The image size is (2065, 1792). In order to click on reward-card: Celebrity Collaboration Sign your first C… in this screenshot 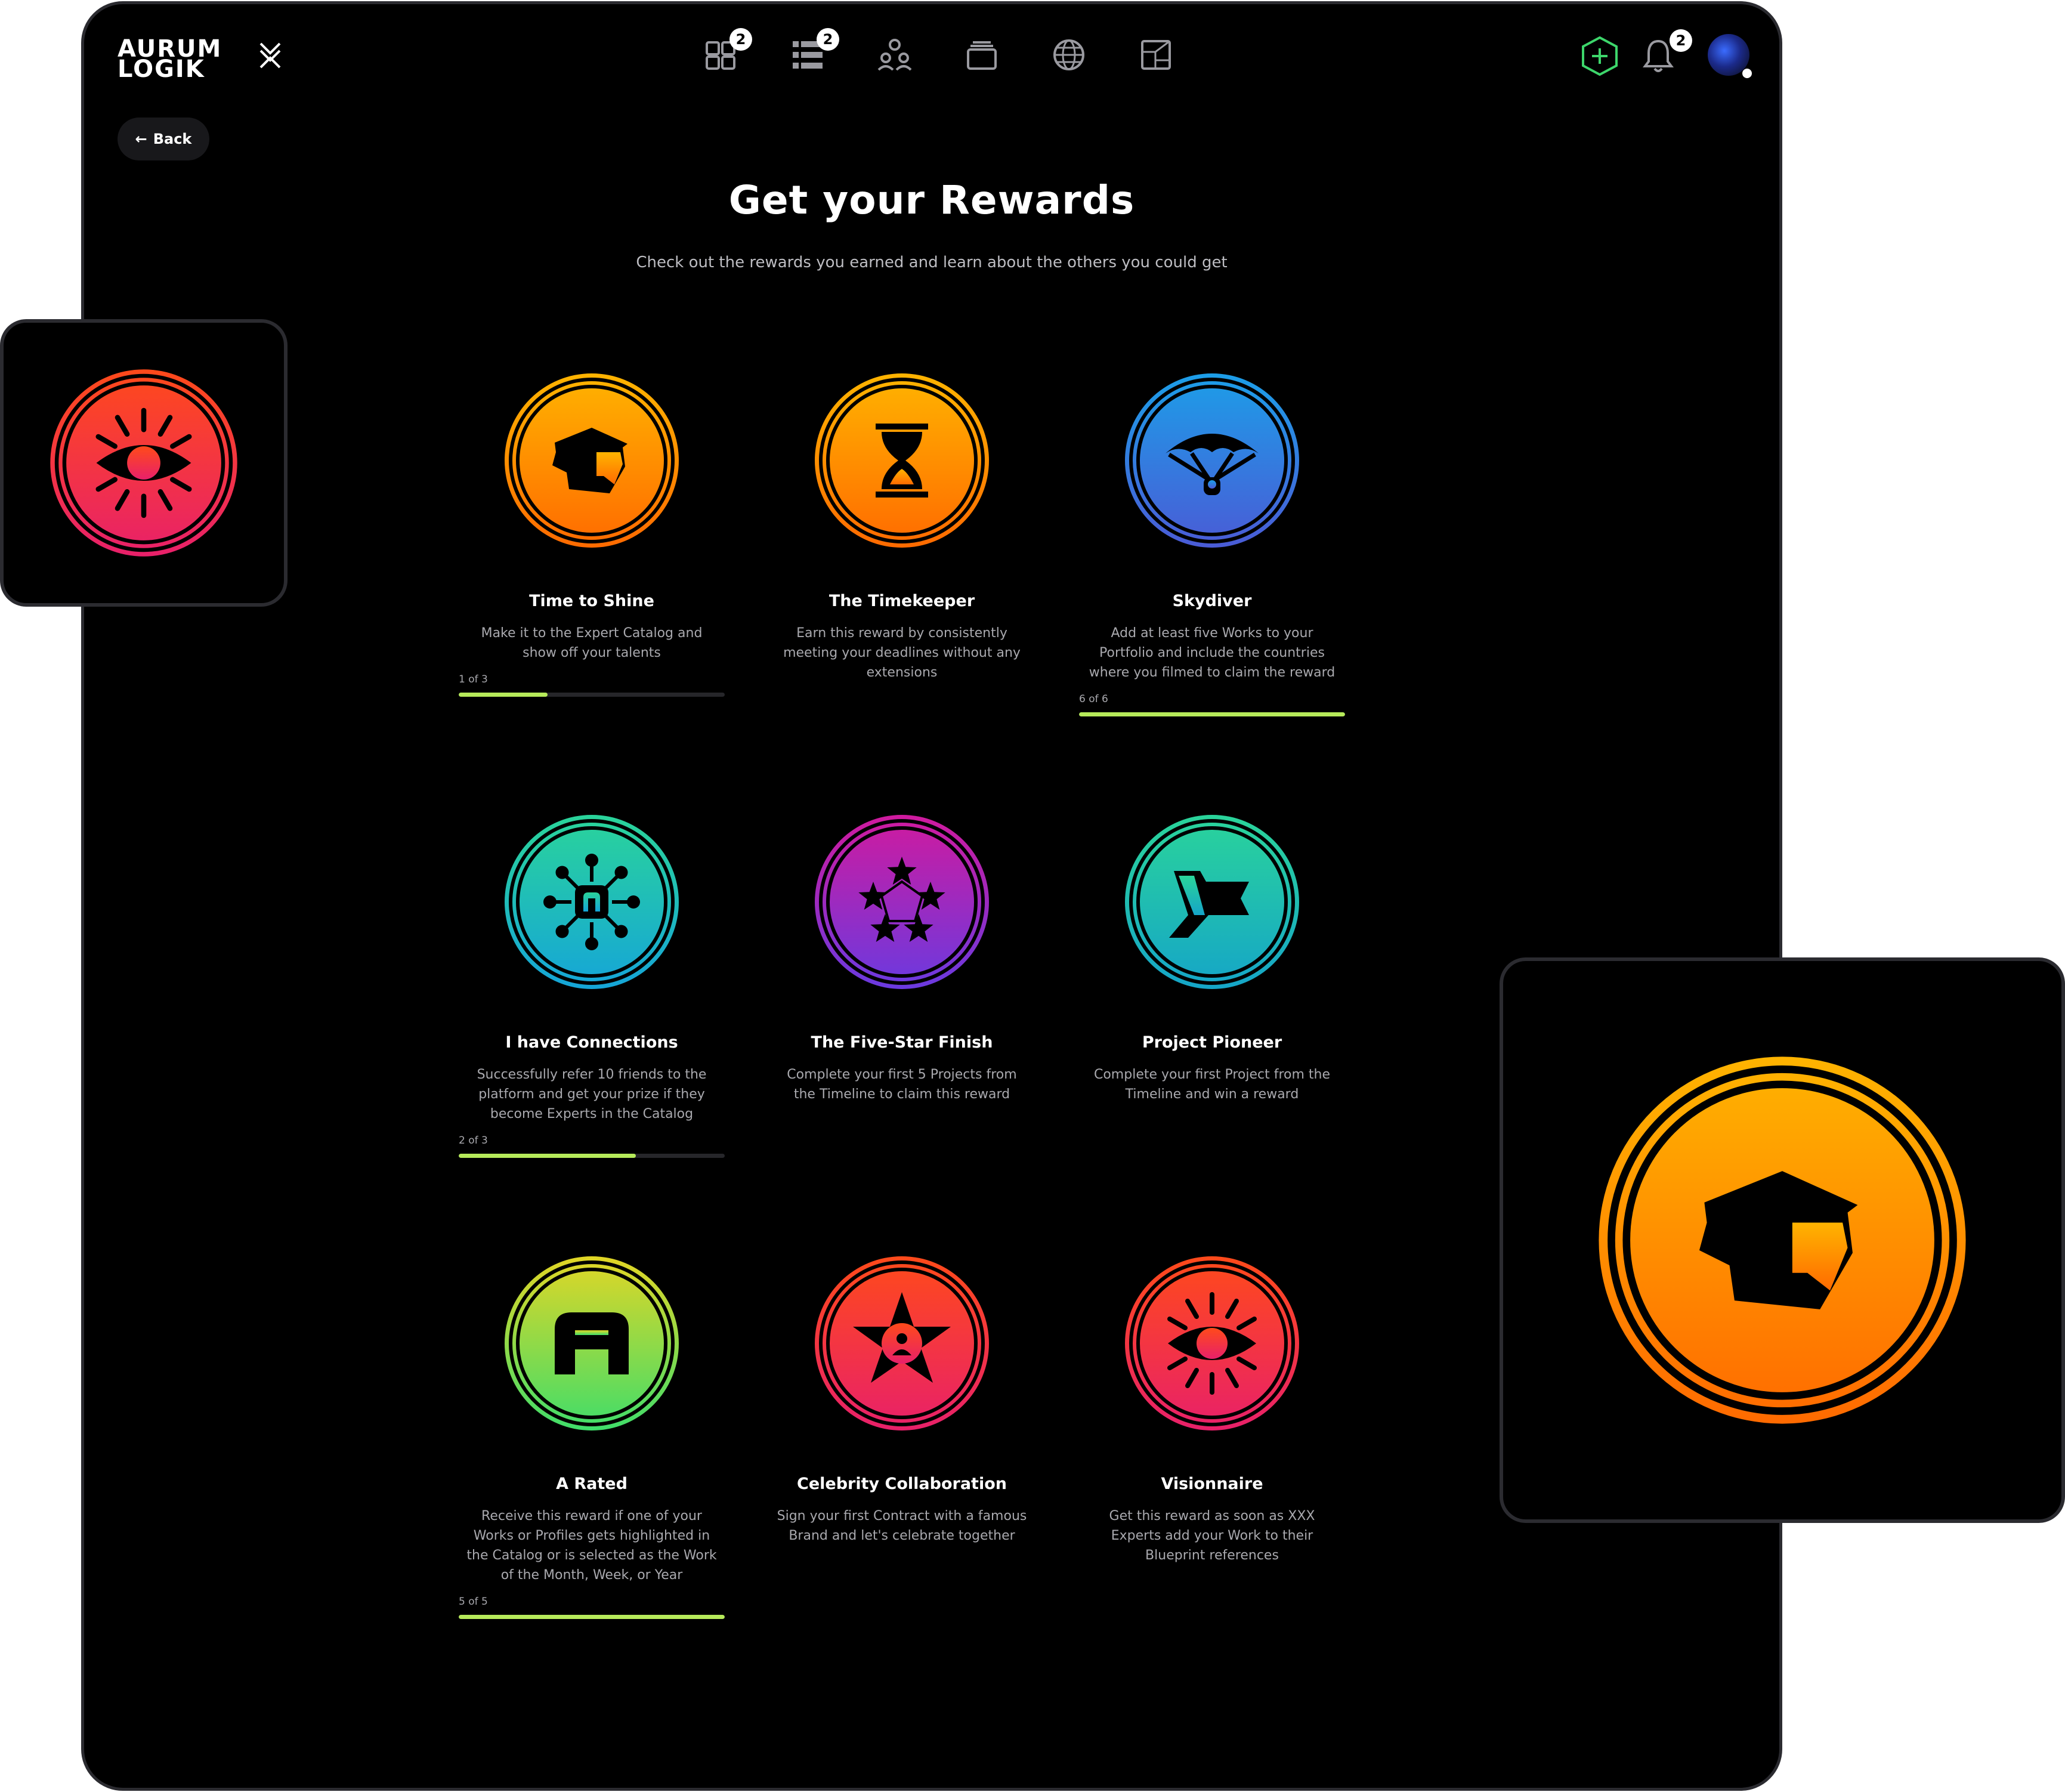, I will do `click(902, 1400)`.